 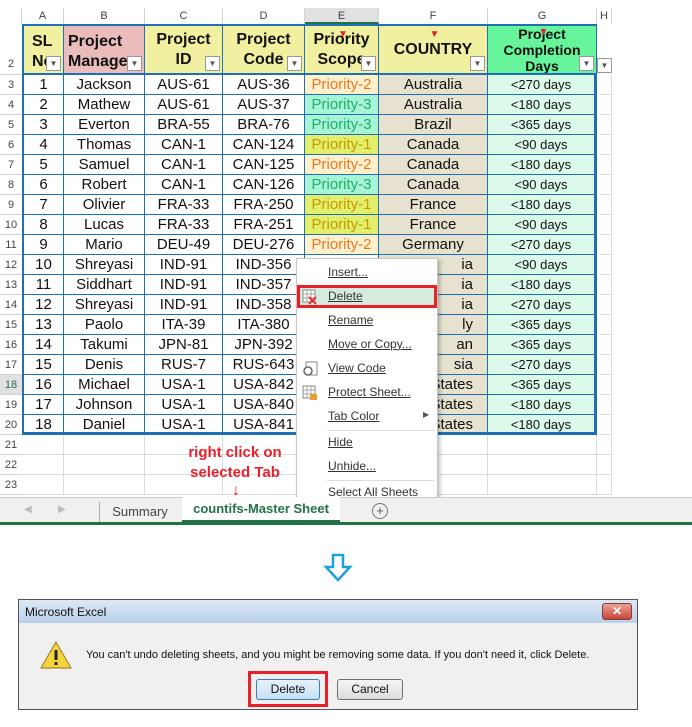 I want to click on row-header-7: 7, so click(x=11, y=165).